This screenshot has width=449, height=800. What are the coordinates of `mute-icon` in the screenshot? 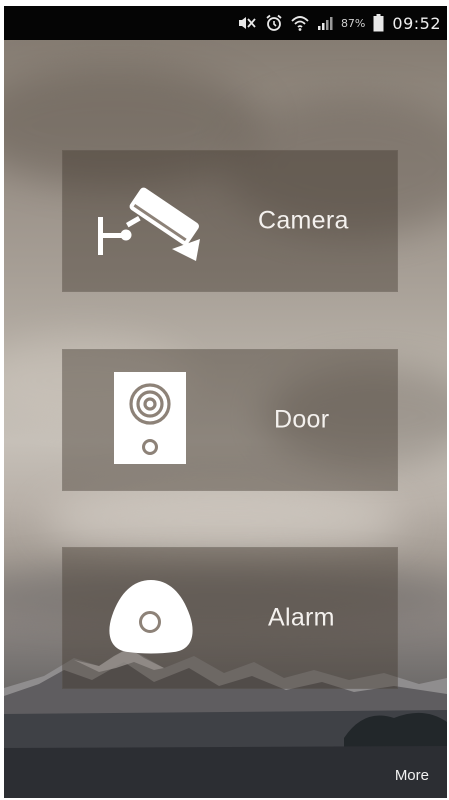 It's located at (247, 23).